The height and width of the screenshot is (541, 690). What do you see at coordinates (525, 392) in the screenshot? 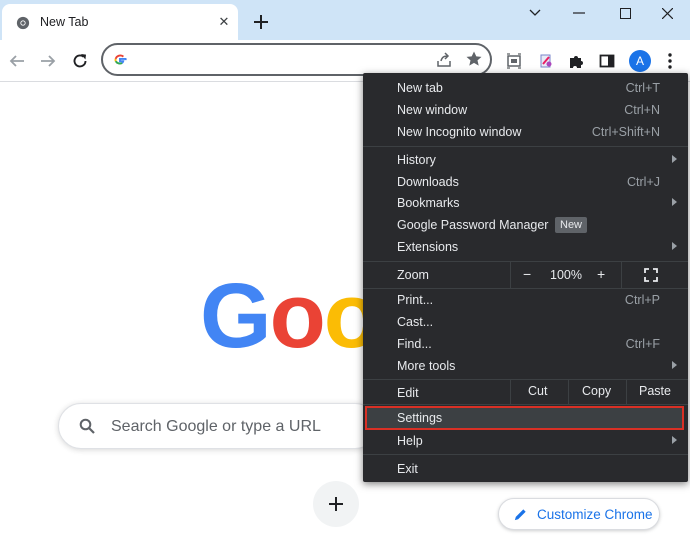
I see `edit-row: Edit Cut Copy Paste` at bounding box center [525, 392].